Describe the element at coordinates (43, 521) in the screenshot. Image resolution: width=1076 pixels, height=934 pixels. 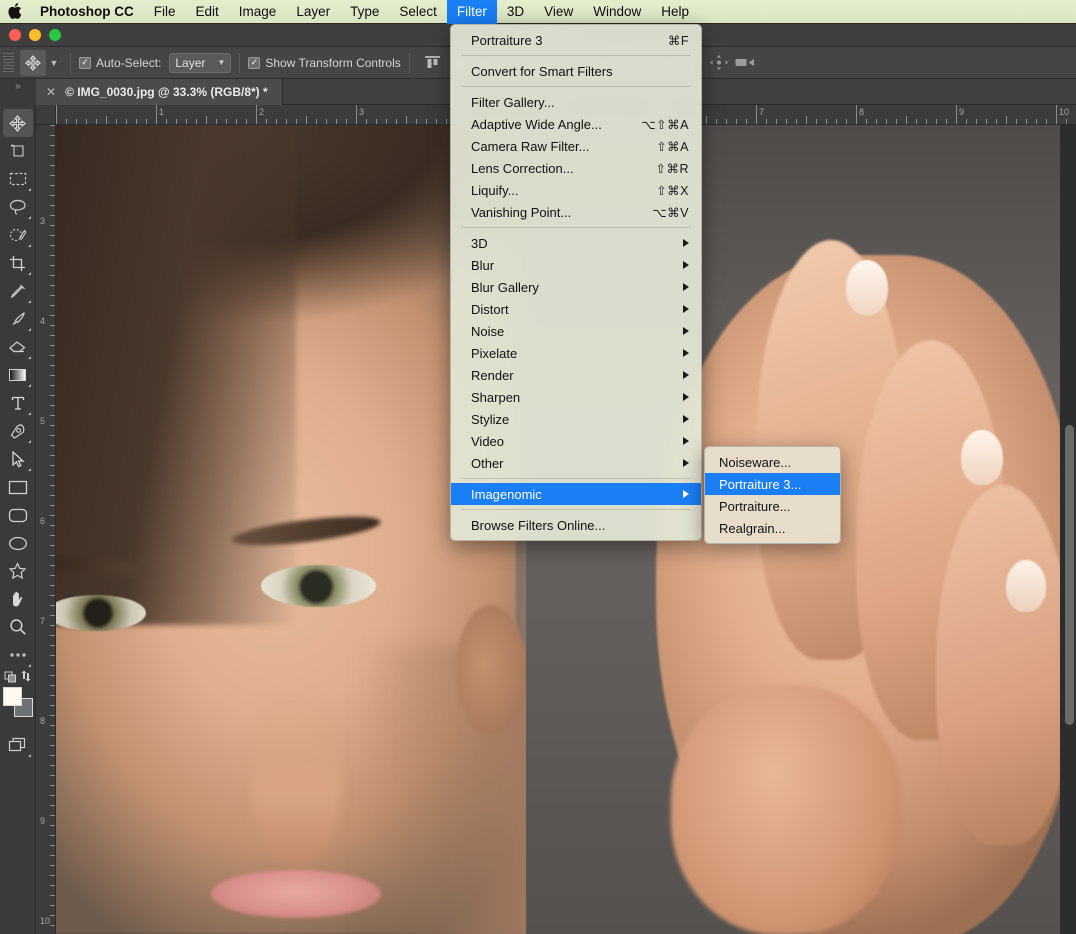
I see `ruler-label: 6` at that location.